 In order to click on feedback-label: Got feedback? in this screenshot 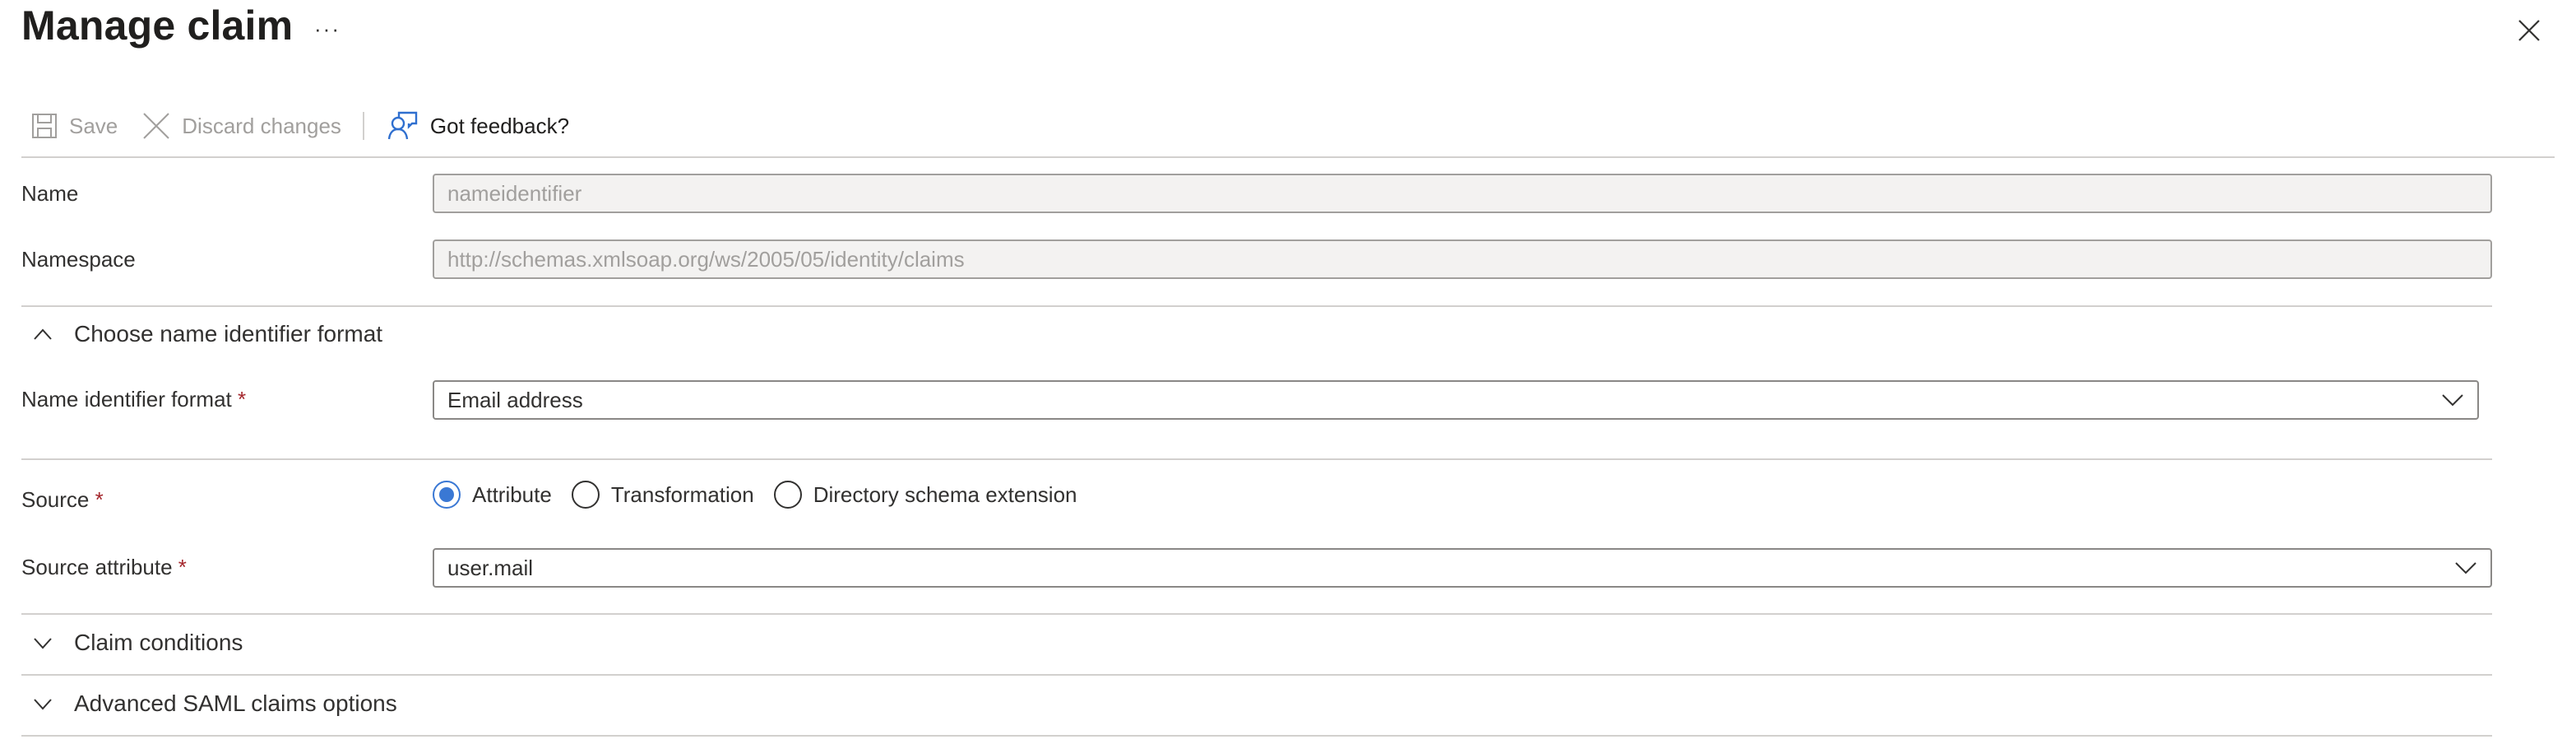, I will do `click(500, 125)`.